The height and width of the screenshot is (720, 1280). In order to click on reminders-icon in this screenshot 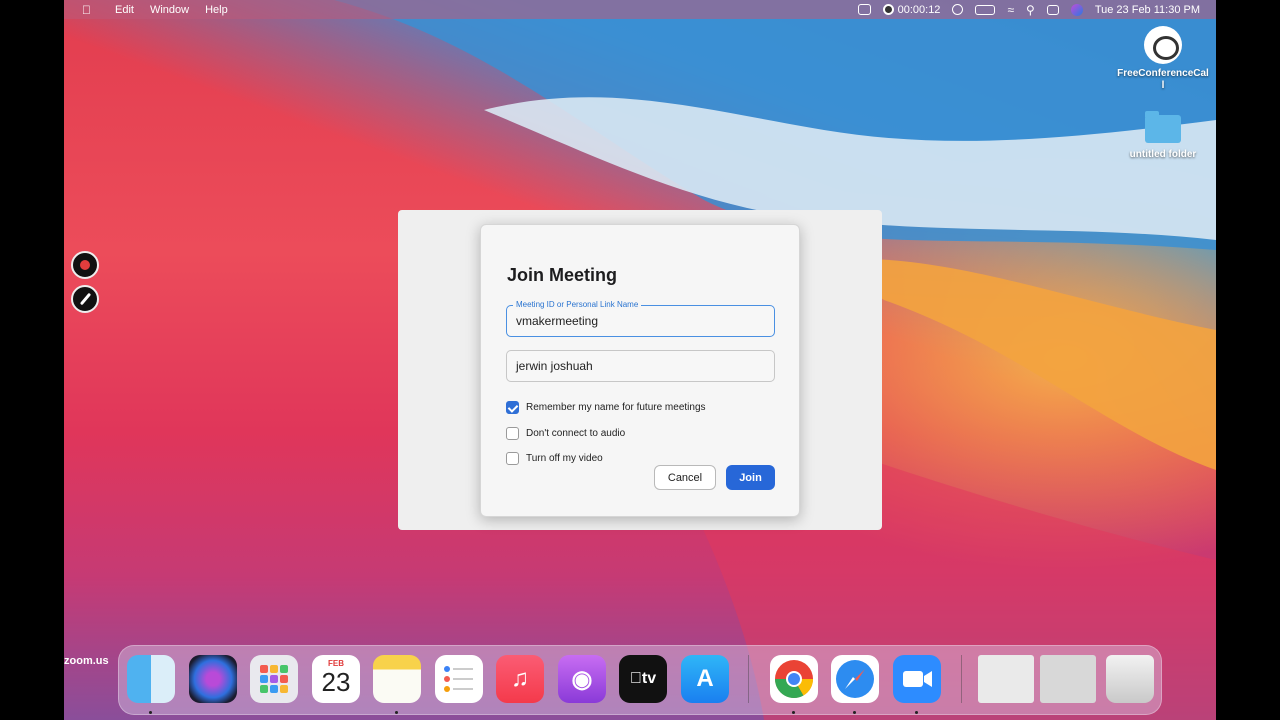, I will do `click(459, 679)`.